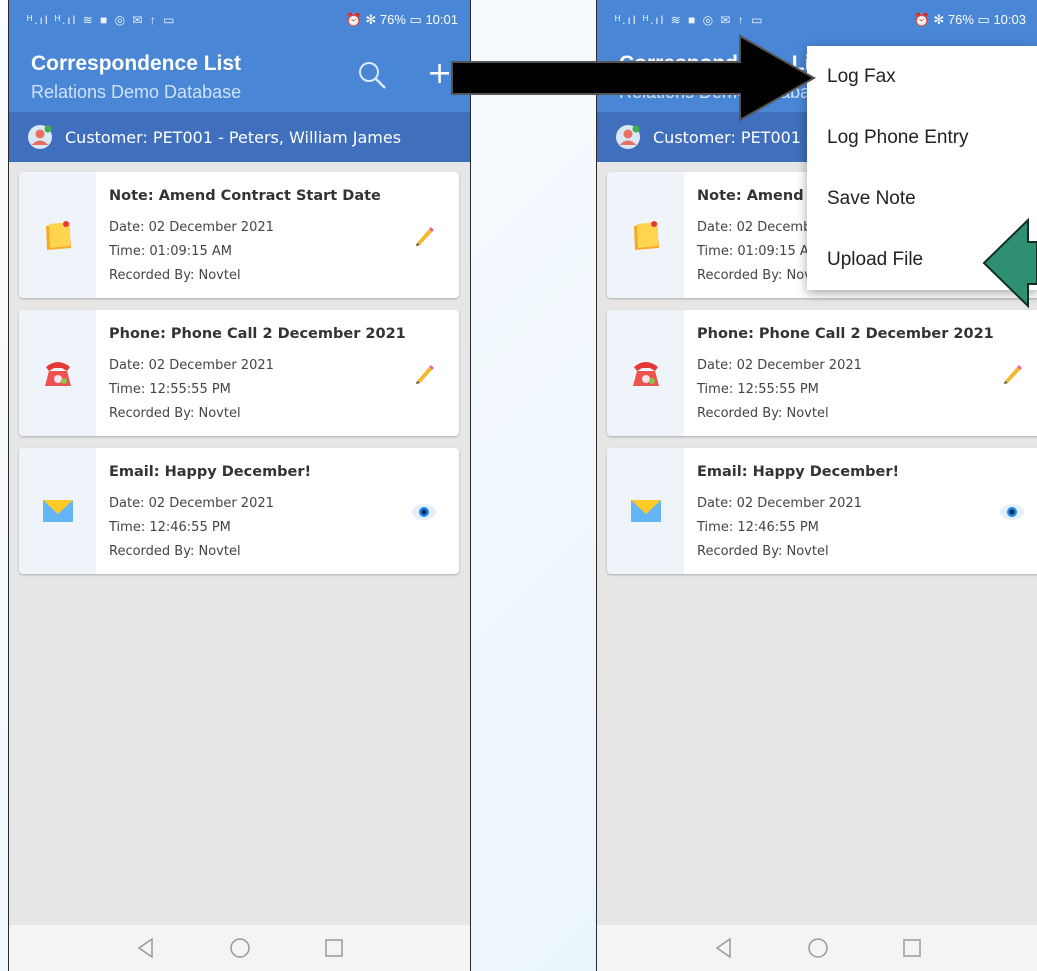  Describe the element at coordinates (634, 78) in the screenshot. I see `black-arrow-icon` at that location.